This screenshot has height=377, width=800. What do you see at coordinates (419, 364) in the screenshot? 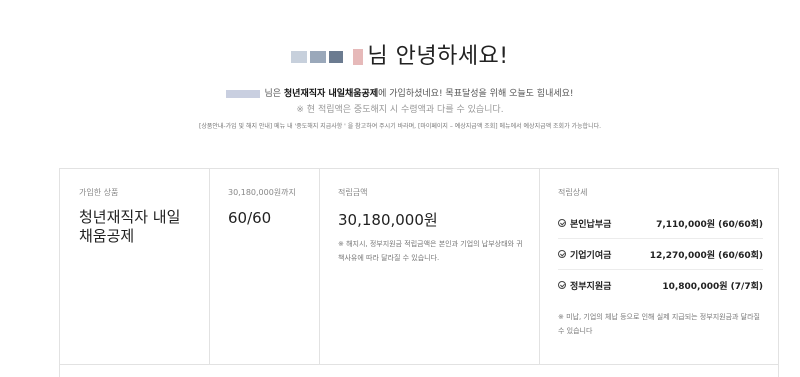
I see `row-divider` at bounding box center [419, 364].